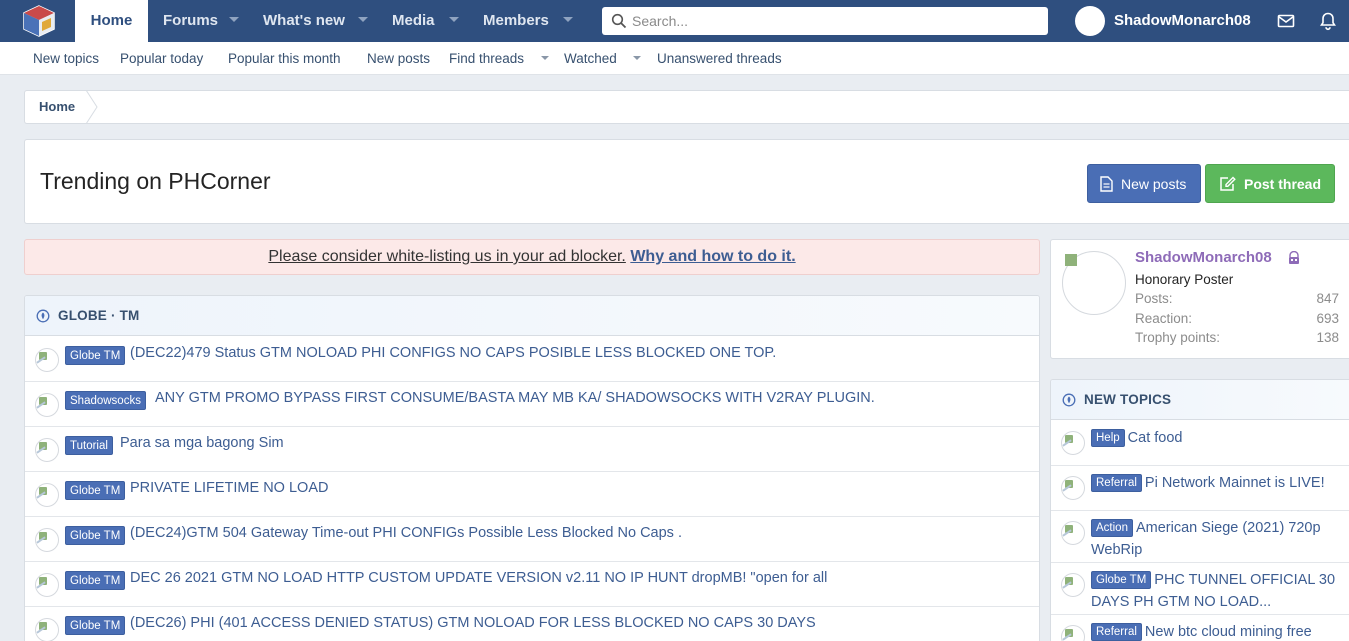 This screenshot has height=641, width=1349. What do you see at coordinates (1327, 318) in the screenshot?
I see `stat-value: 693` at bounding box center [1327, 318].